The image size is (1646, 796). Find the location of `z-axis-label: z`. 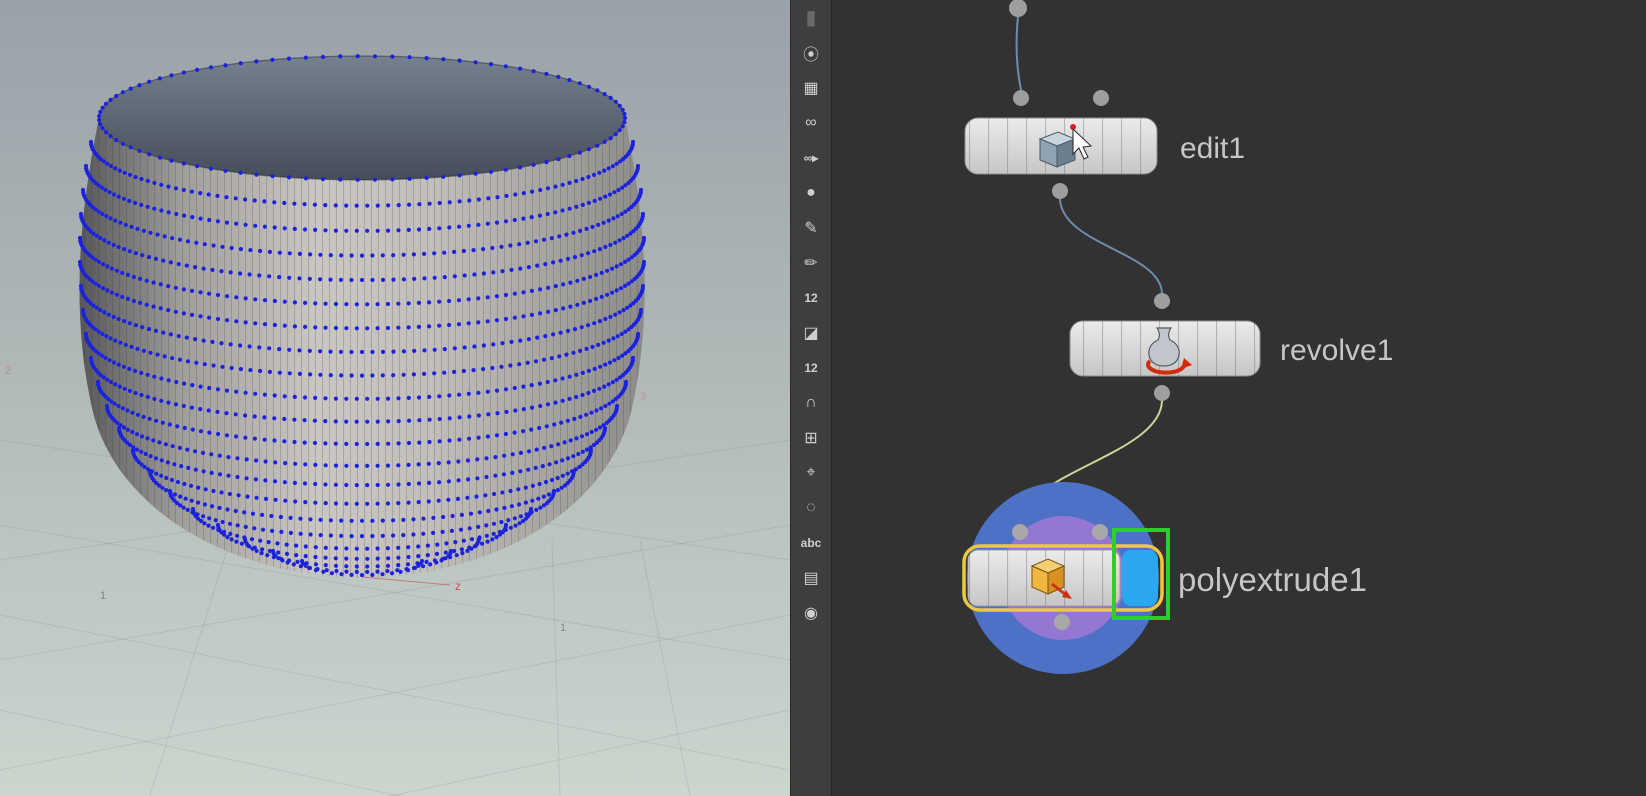

z-axis-label: z is located at coordinates (458, 586).